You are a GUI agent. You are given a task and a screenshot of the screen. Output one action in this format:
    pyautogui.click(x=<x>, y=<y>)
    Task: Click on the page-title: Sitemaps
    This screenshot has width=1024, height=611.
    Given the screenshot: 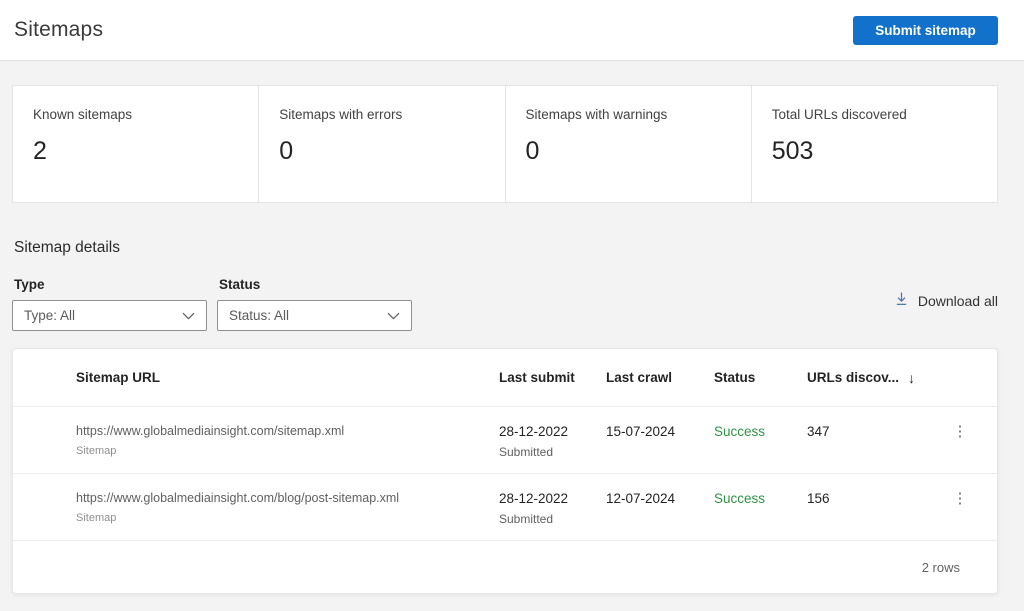 What is the action you would take?
    pyautogui.click(x=59, y=29)
    